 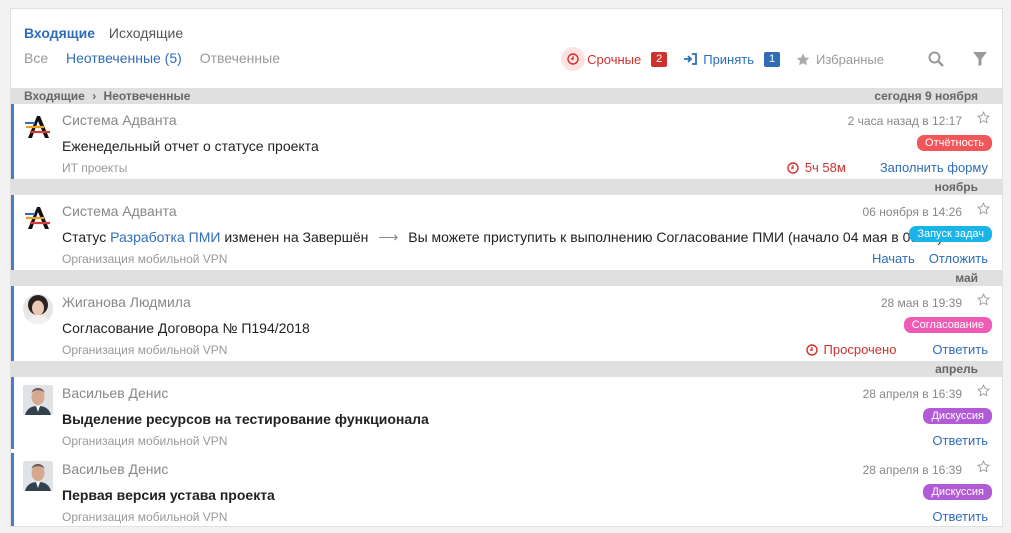 What do you see at coordinates (506, 187) in the screenshot?
I see `group-header: ноябрь` at bounding box center [506, 187].